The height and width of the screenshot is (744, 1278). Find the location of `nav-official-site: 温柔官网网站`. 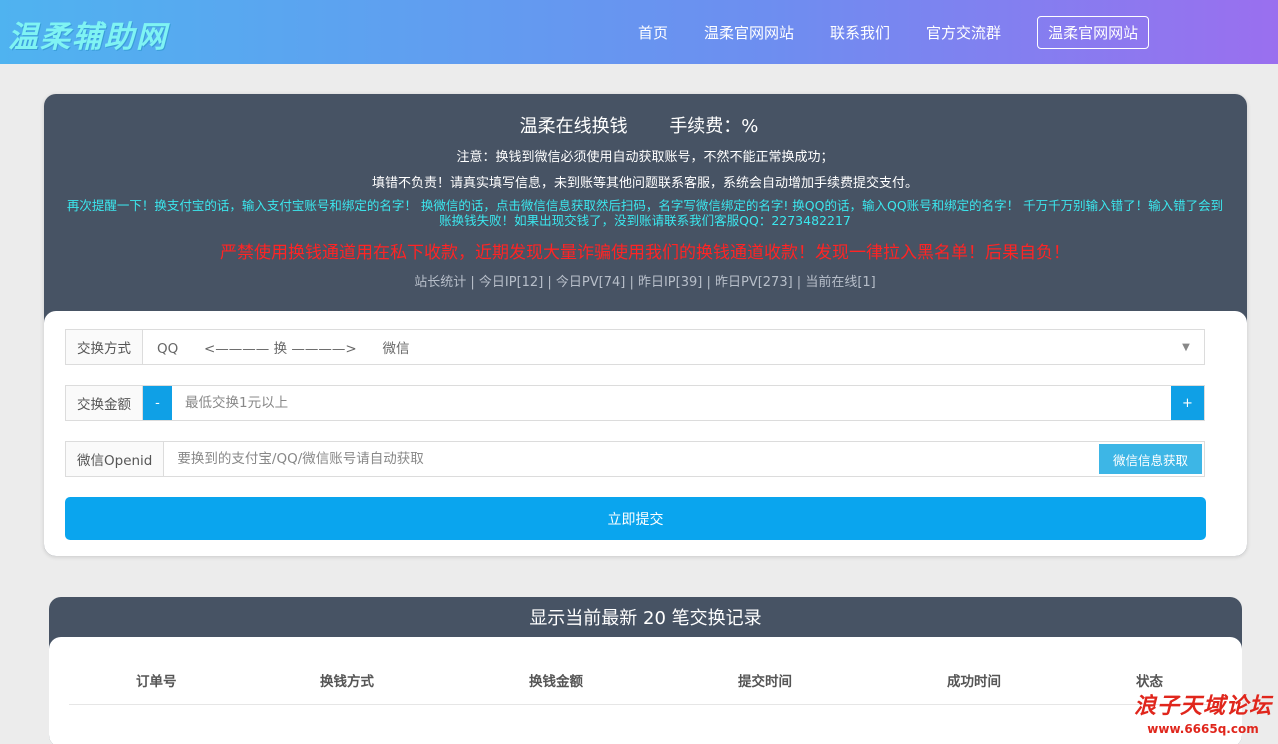

nav-official-site: 温柔官网网站 is located at coordinates (749, 32).